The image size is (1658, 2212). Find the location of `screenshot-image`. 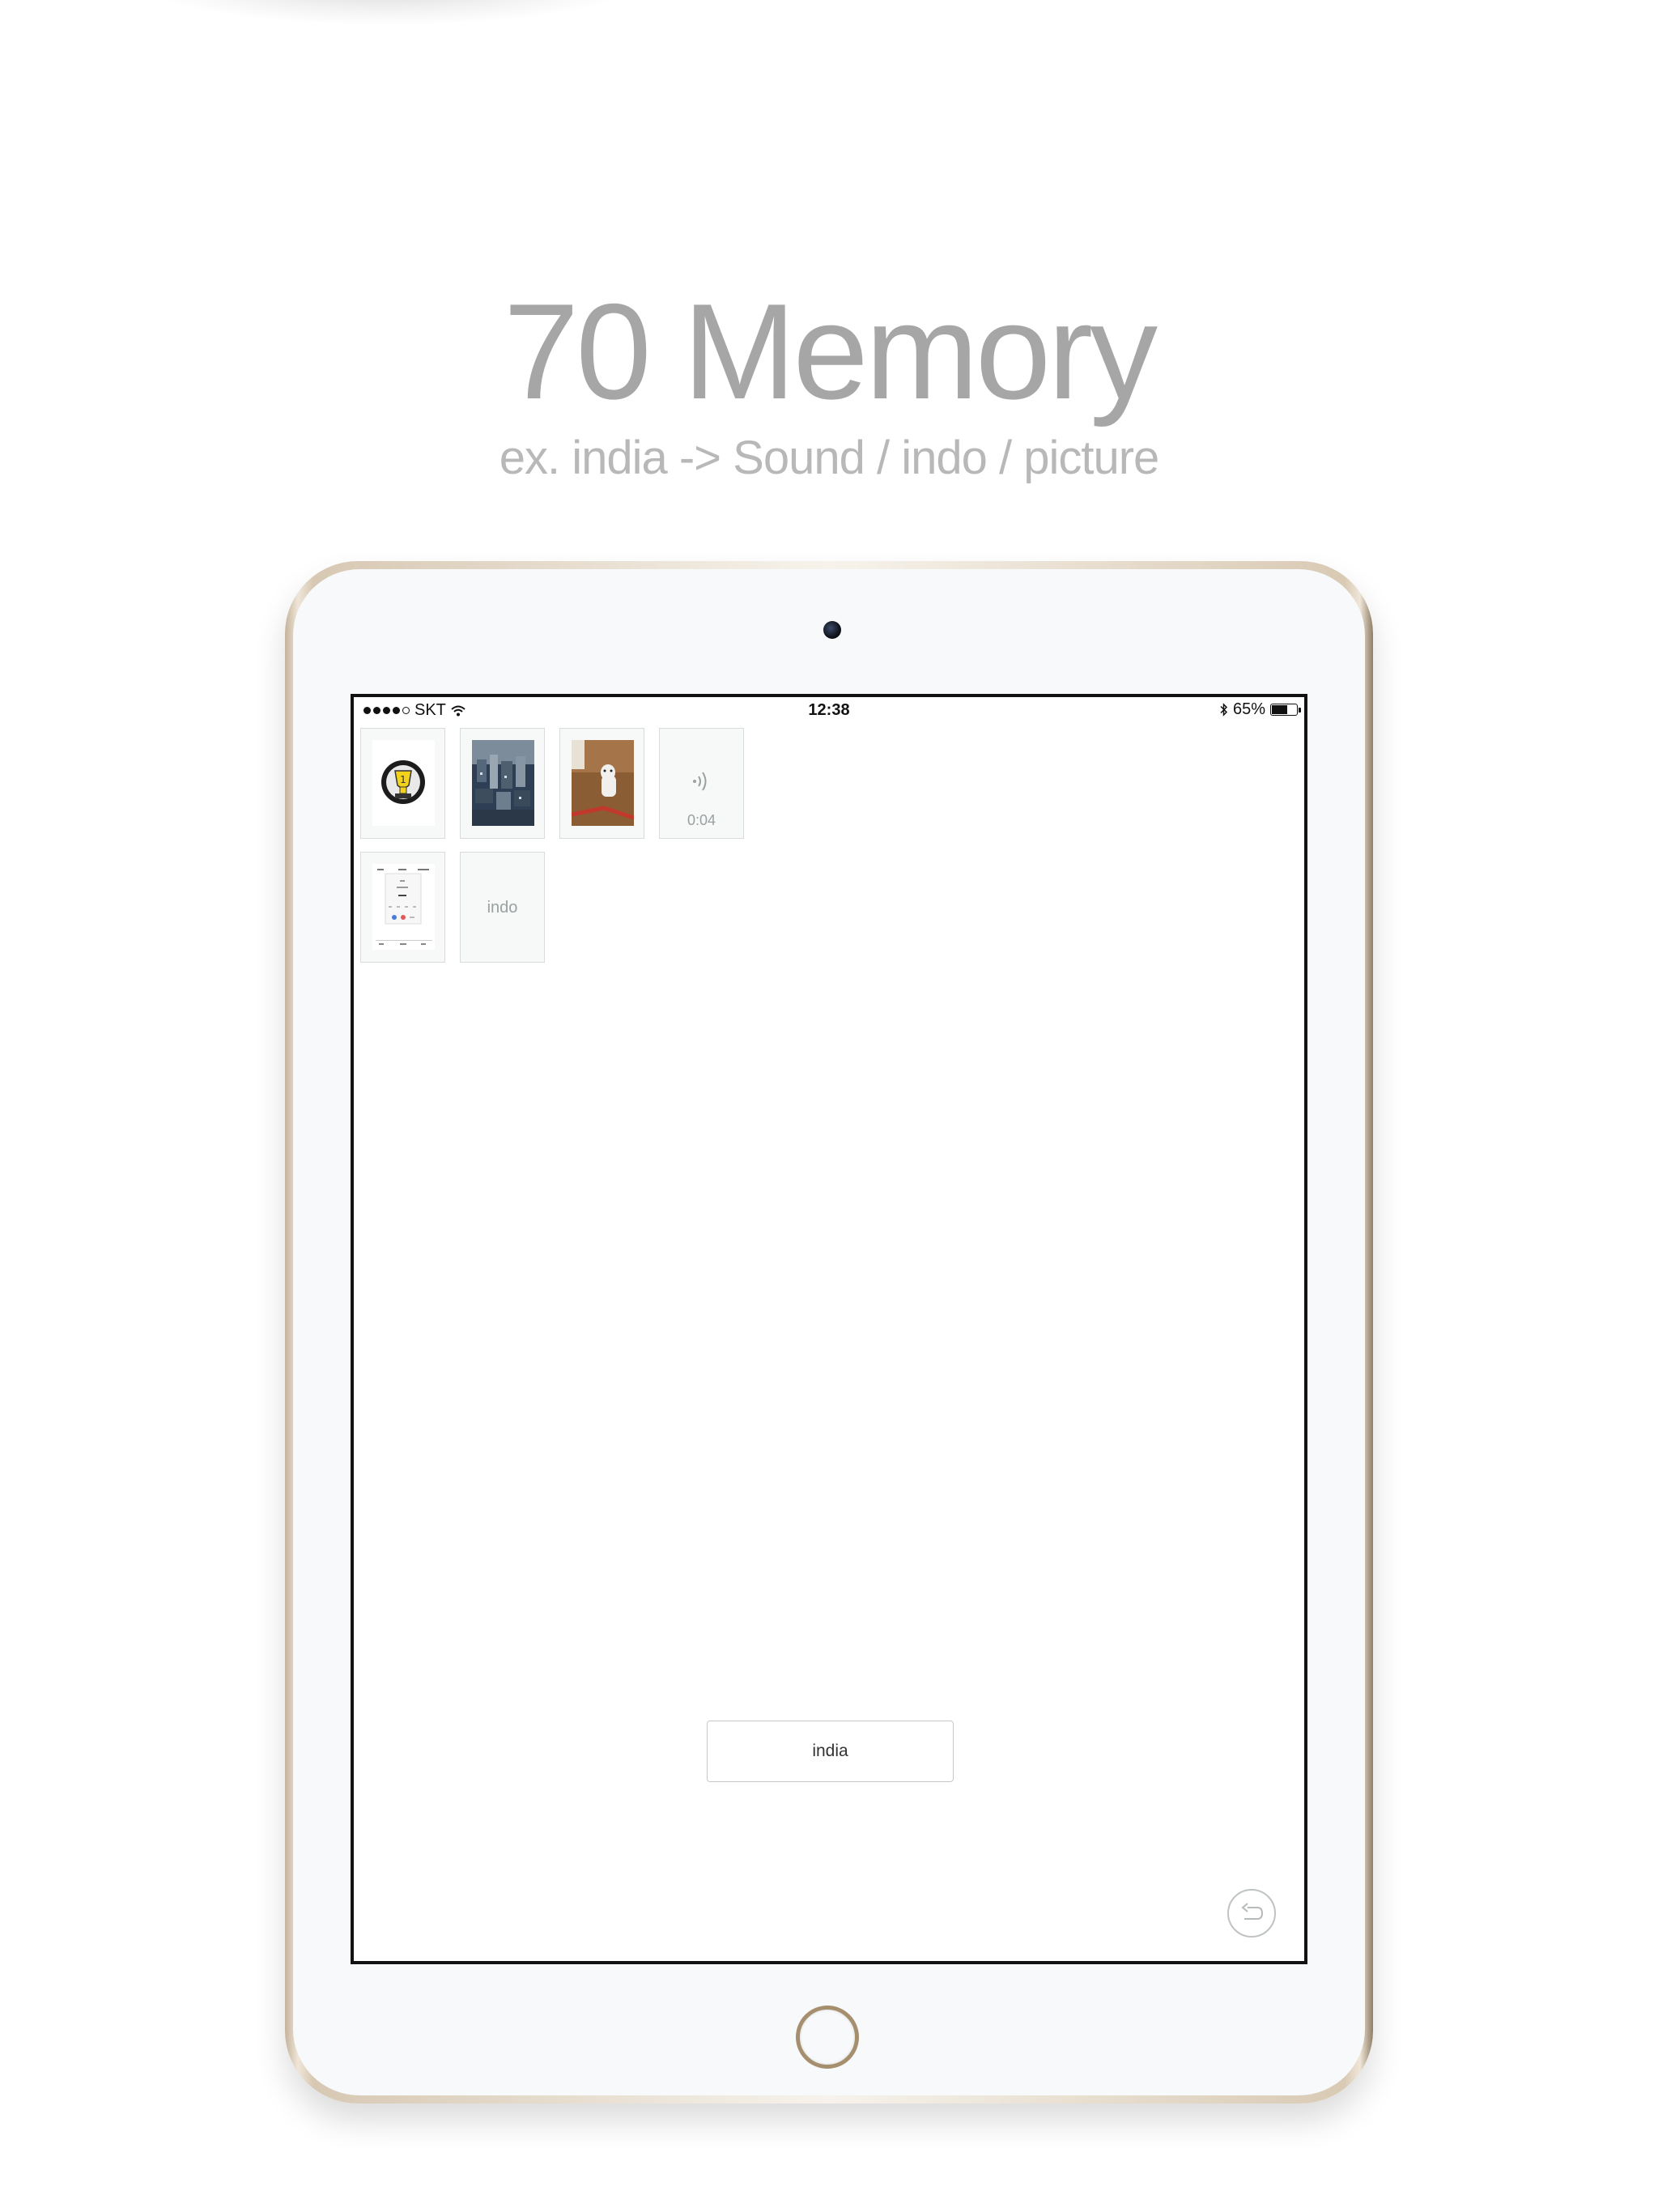

screenshot-image is located at coordinates (403, 907).